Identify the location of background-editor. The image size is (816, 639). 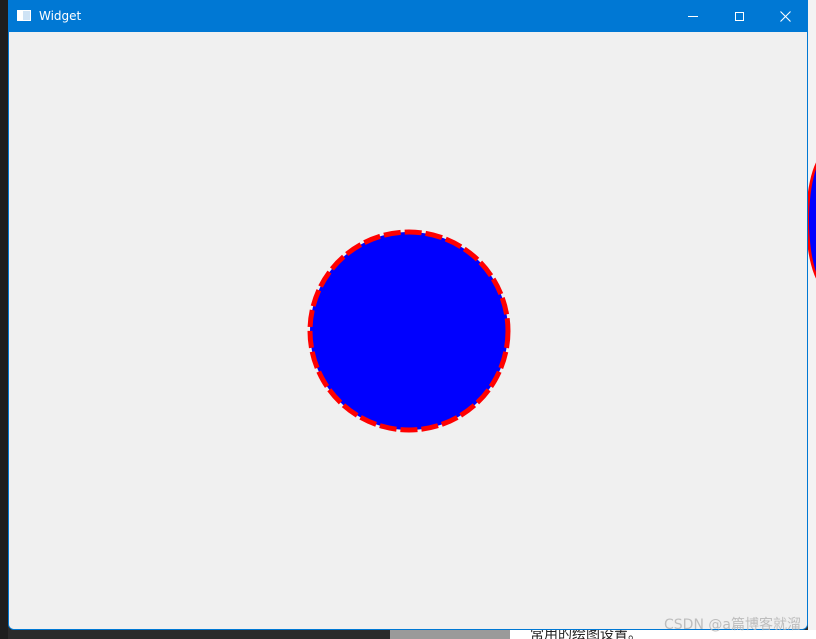
(4, 319).